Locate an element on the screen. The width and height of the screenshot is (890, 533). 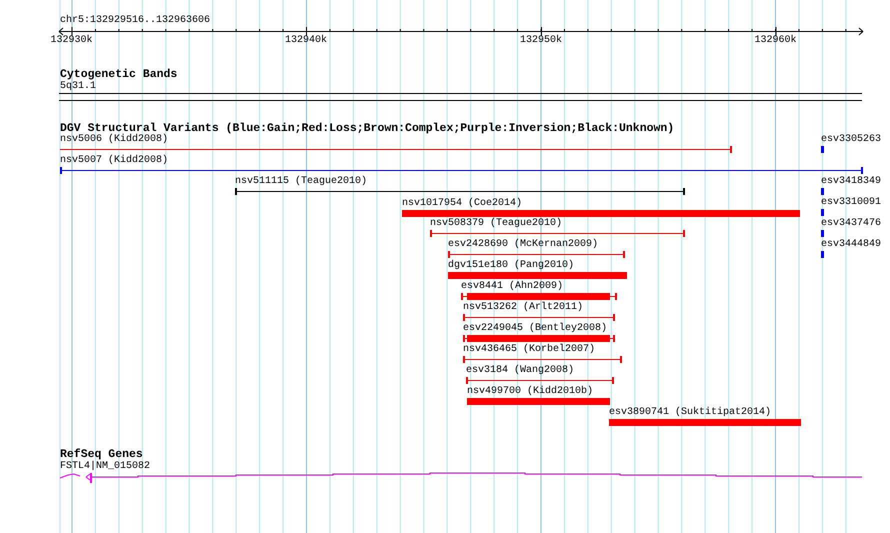
tick-label: 132940k is located at coordinates (306, 41).